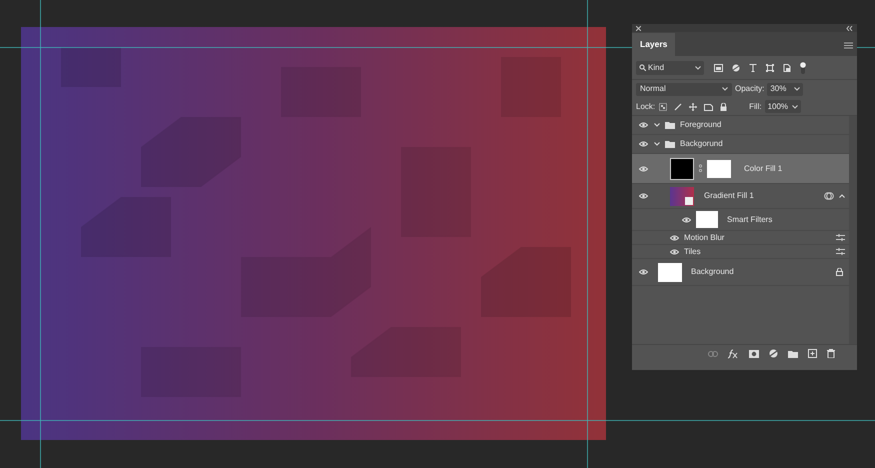 This screenshot has width=875, height=468. What do you see at coordinates (763, 168) in the screenshot?
I see `layer-name: Color Fill 1` at bounding box center [763, 168].